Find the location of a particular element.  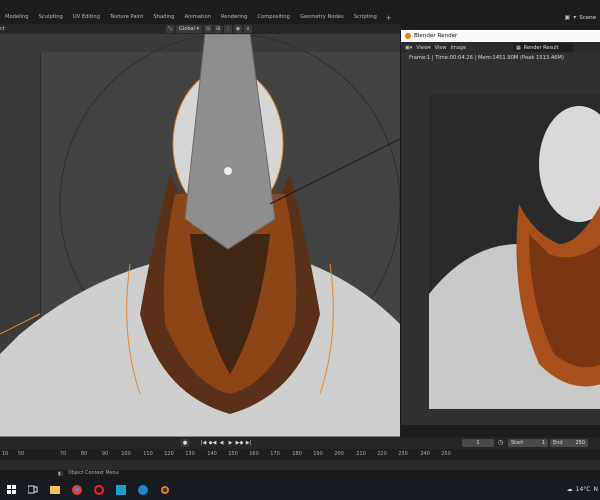

tab-rendering: Rendering is located at coordinates (234, 17).